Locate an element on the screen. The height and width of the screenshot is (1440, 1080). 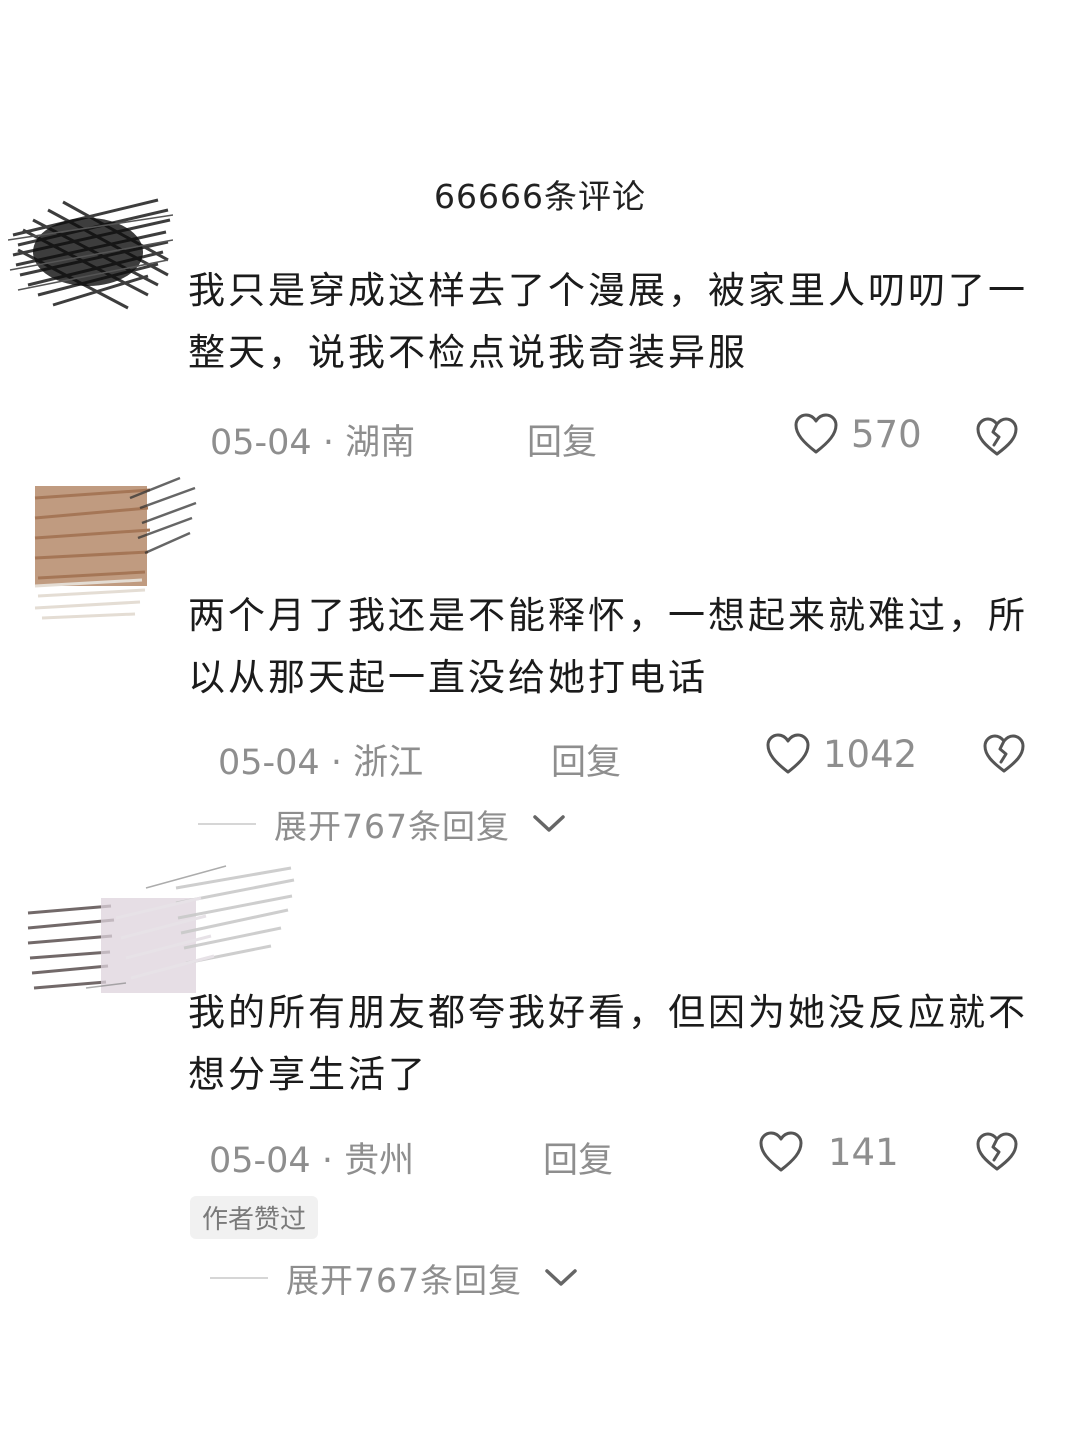
like-count: 570 is located at coordinates (886, 434).